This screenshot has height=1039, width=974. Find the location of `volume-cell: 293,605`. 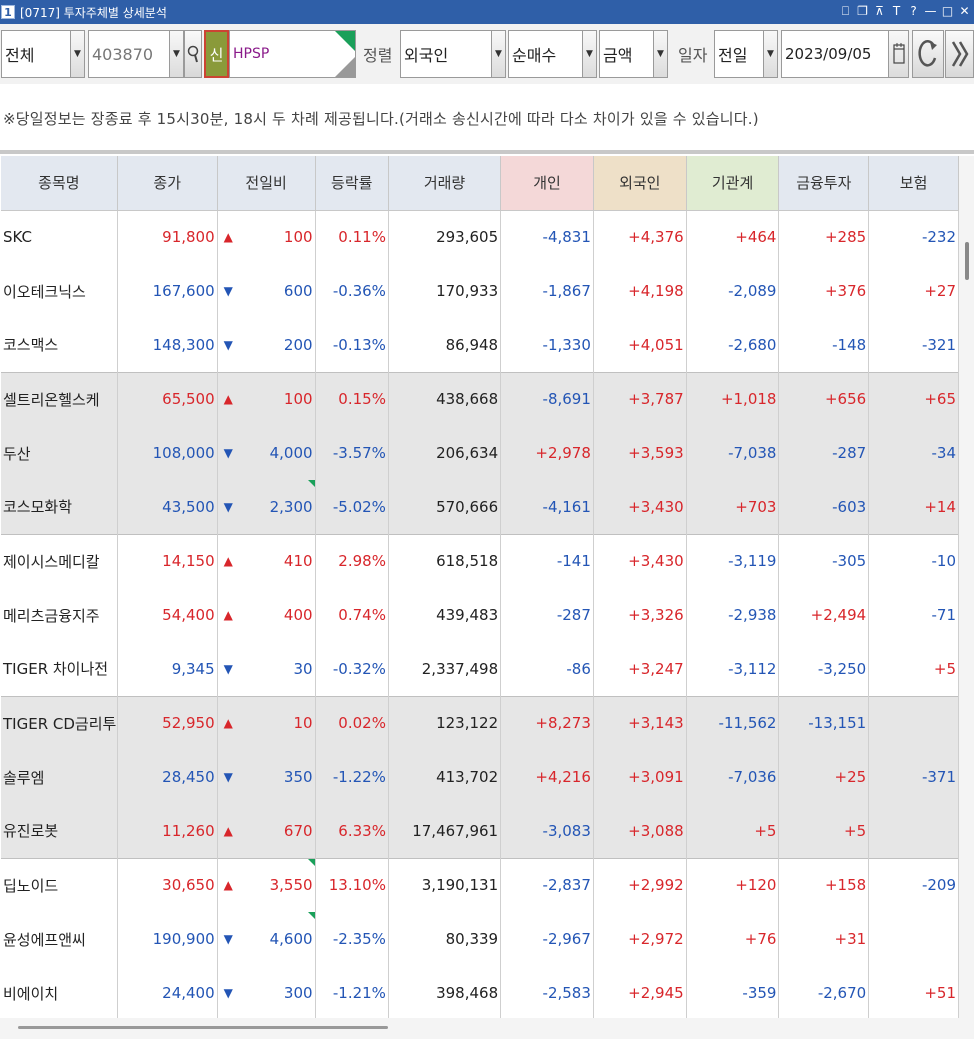

volume-cell: 293,605 is located at coordinates (445, 237).